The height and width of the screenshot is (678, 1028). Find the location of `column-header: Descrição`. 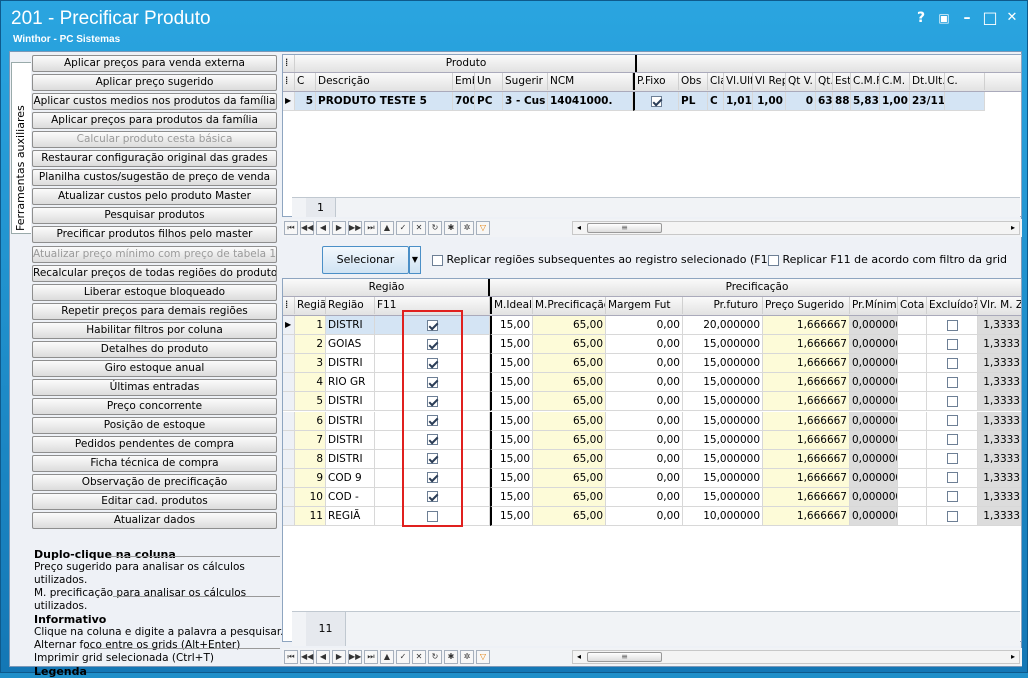

column-header: Descrição is located at coordinates (384, 81).